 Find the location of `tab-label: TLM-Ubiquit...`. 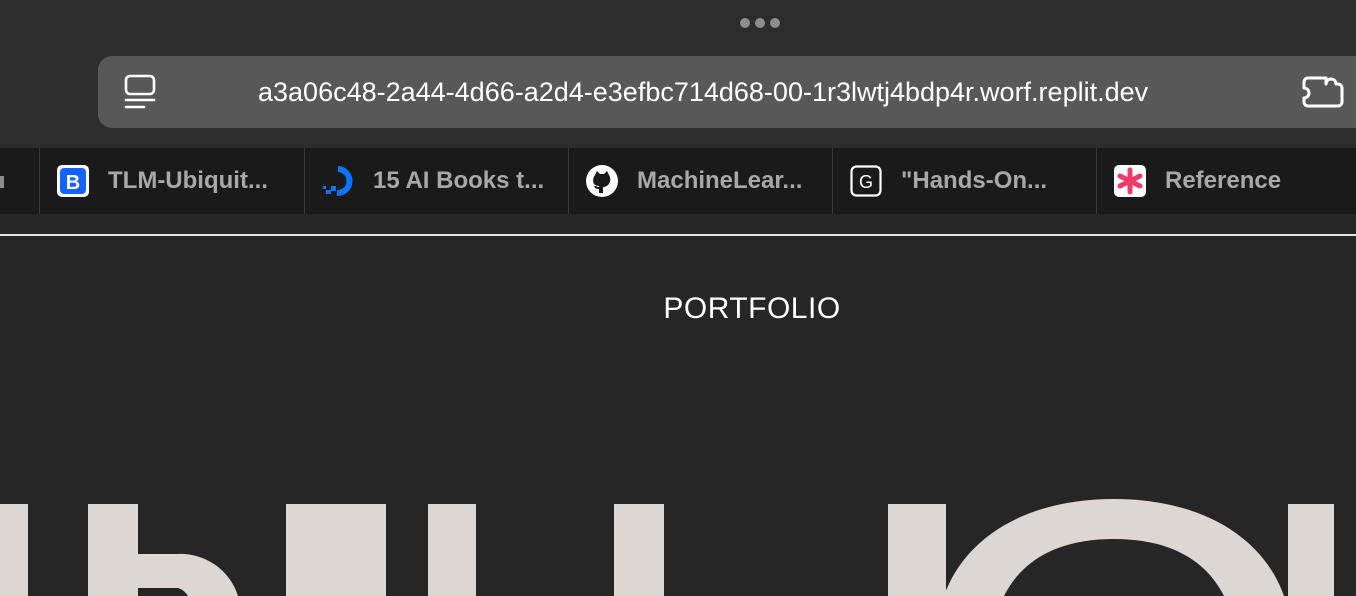

tab-label: TLM-Ubiquit... is located at coordinates (188, 180).